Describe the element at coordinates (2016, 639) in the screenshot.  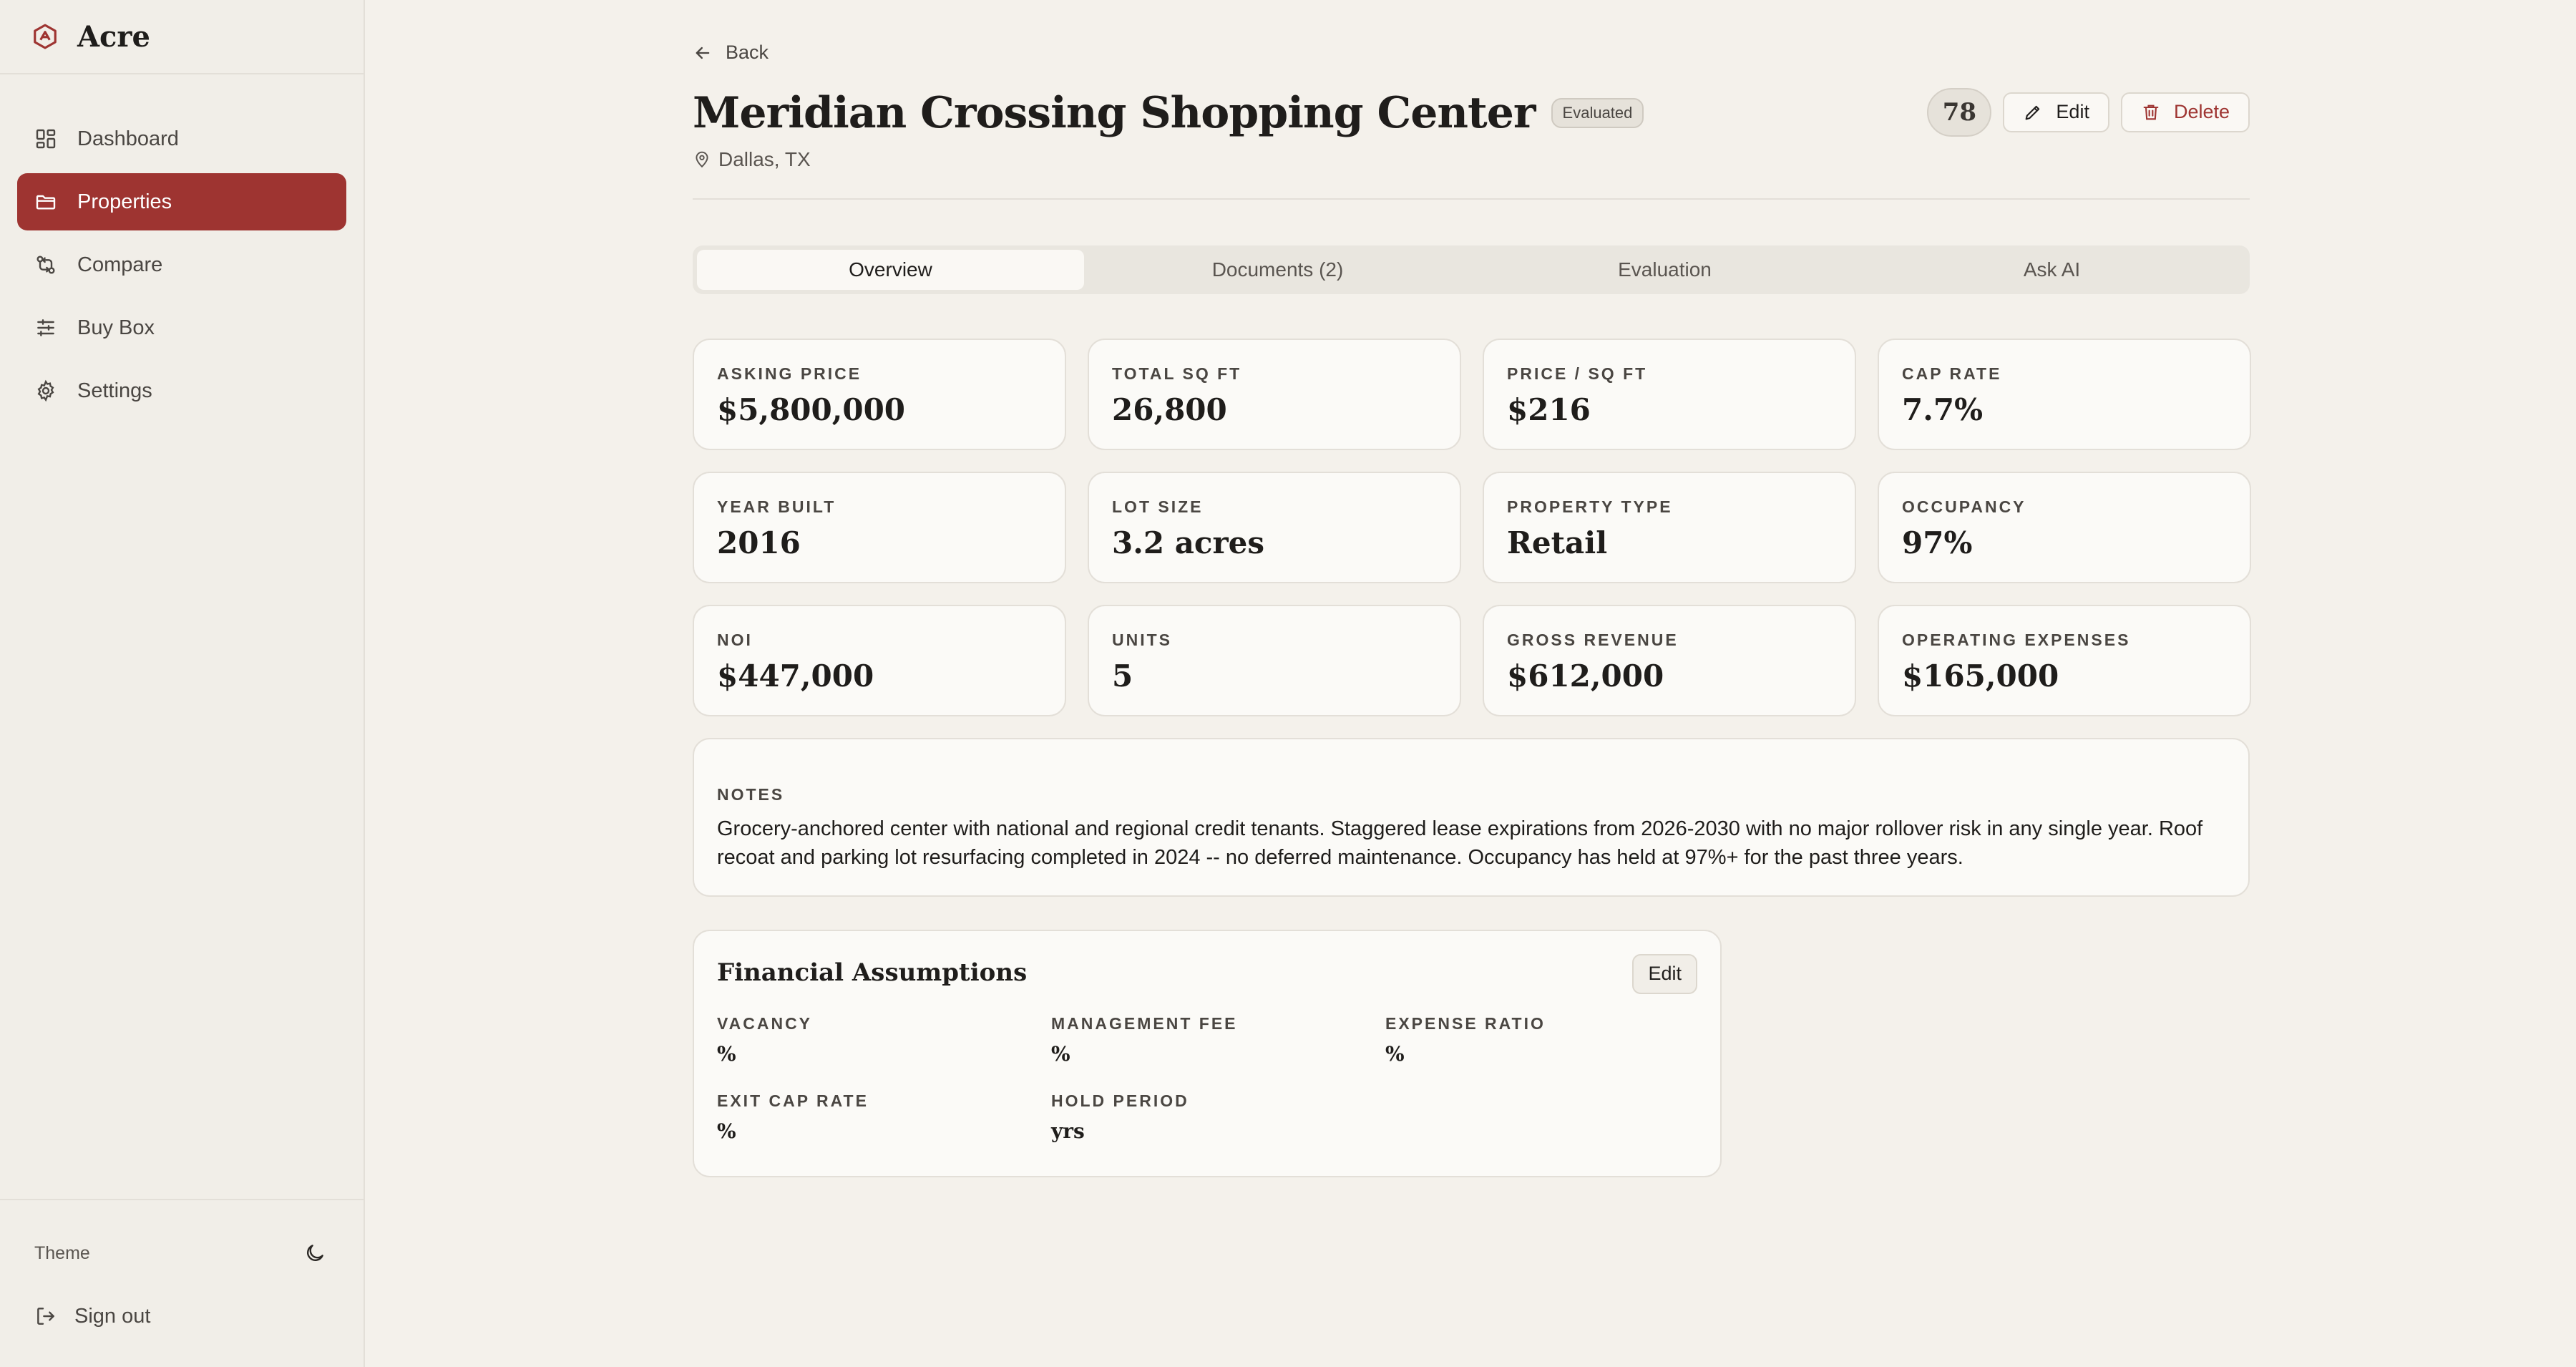
I see `metric-label: OPERATING EXPENSES` at that location.